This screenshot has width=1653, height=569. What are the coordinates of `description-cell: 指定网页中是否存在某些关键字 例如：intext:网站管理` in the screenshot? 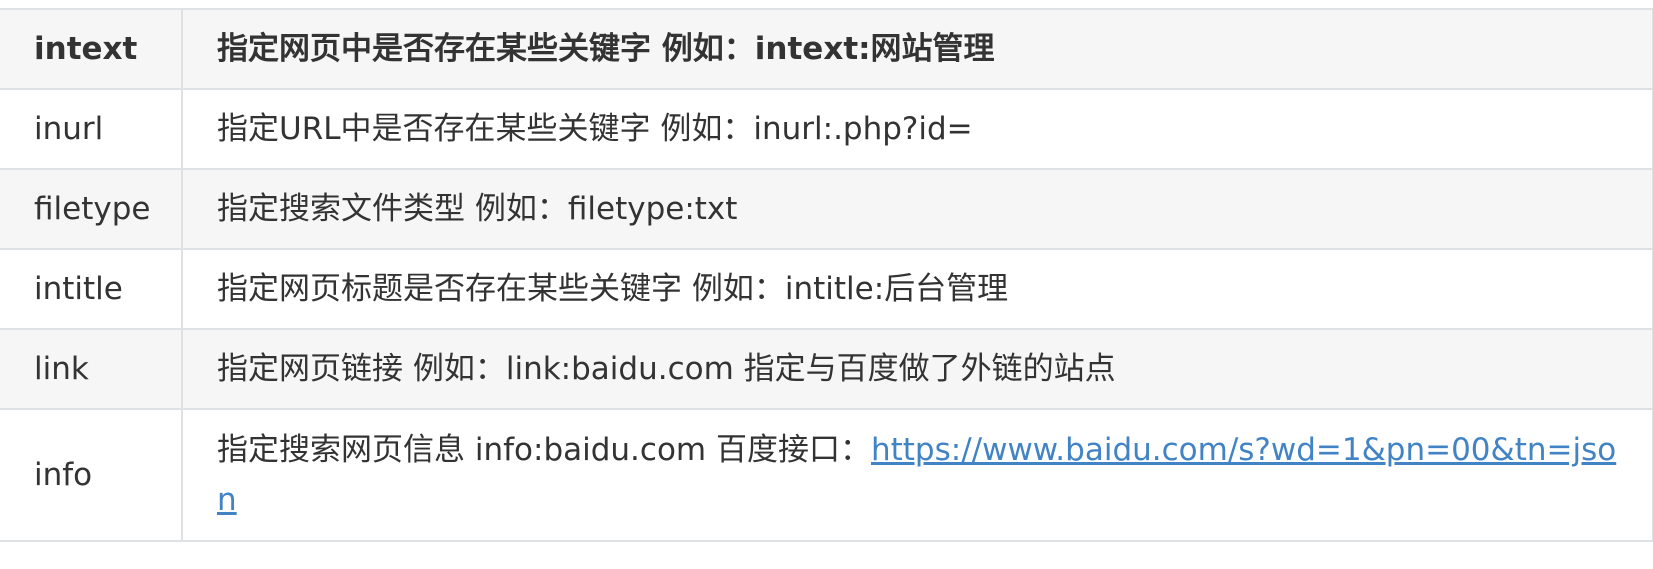 It's located at (917, 49).